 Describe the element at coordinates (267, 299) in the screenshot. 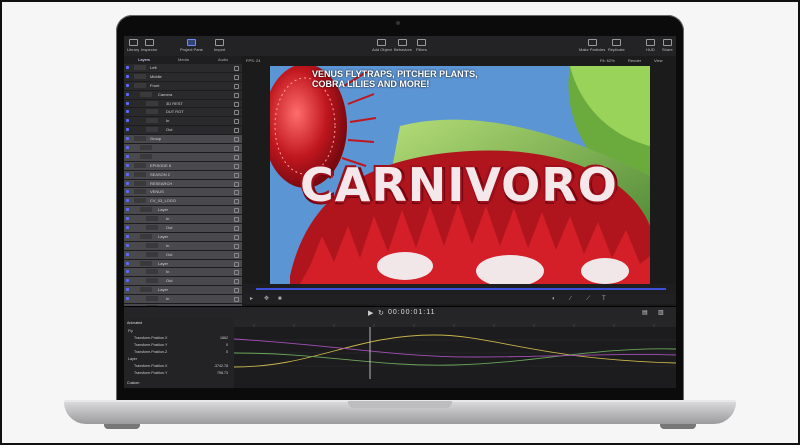

I see `pan-tool-icon: ✥` at that location.